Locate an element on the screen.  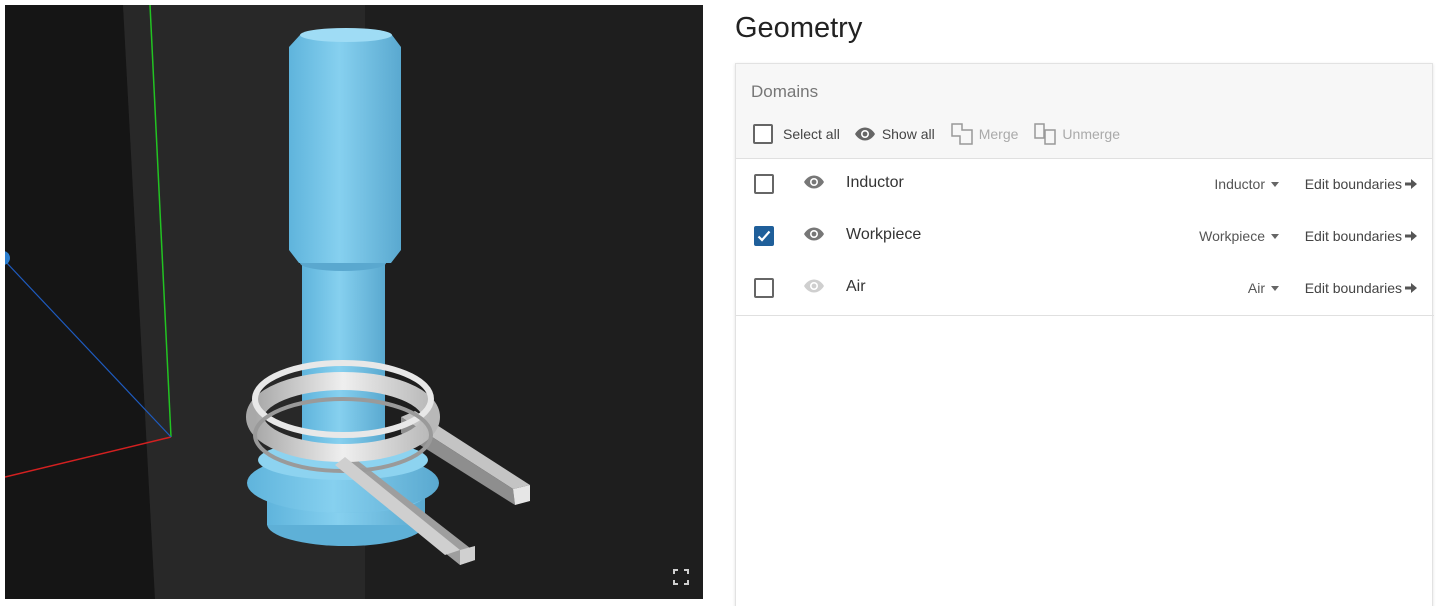
domain-name: Workpiece is located at coordinates (884, 234).